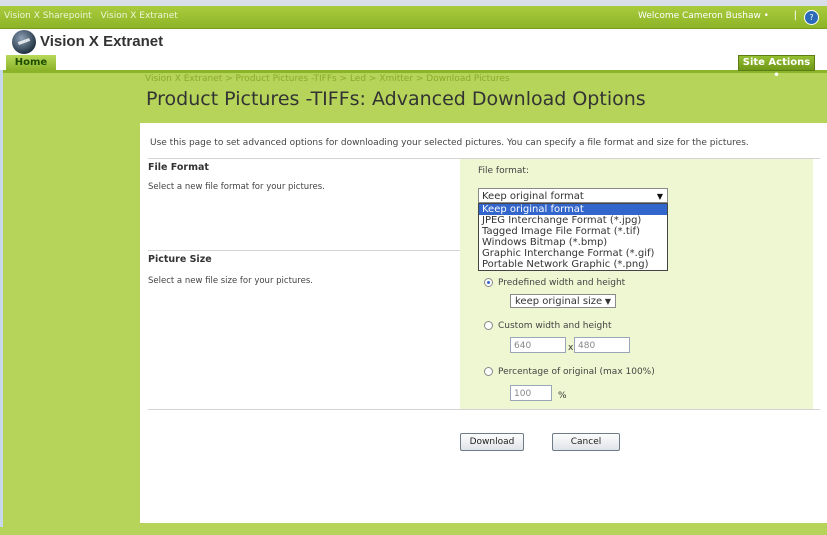  Describe the element at coordinates (573, 209) in the screenshot. I see `format-option-original: Keep original format` at that location.